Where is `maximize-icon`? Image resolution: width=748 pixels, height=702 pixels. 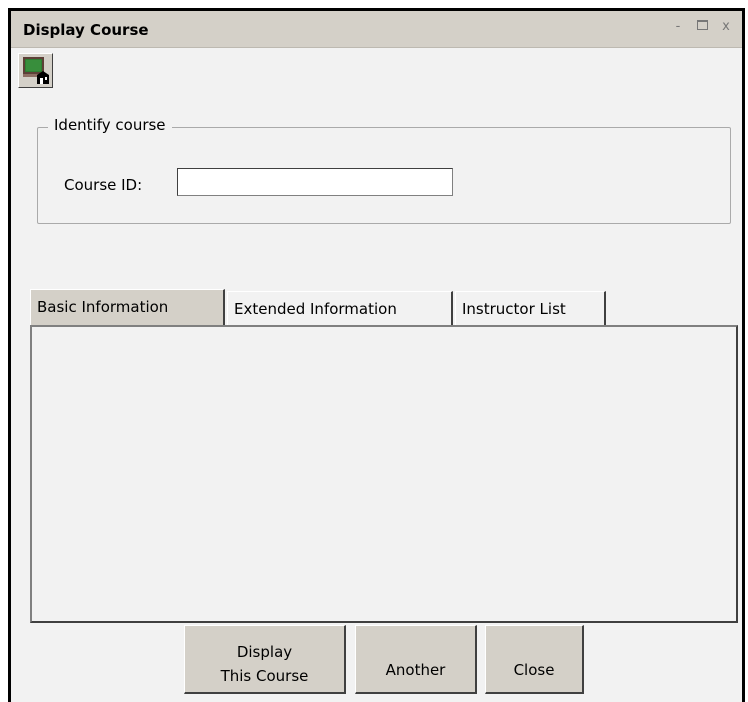
maximize-icon is located at coordinates (702, 25).